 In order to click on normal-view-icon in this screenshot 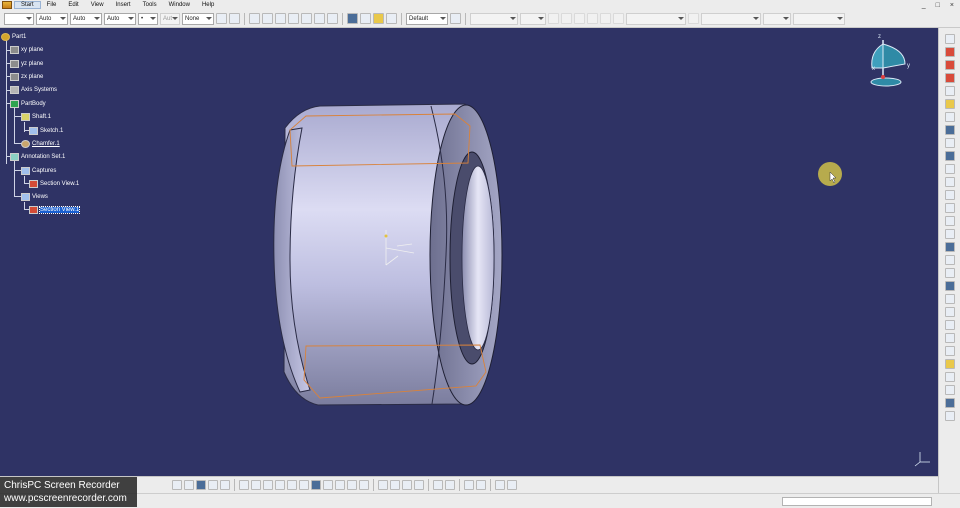, I will do `click(268, 485)`.